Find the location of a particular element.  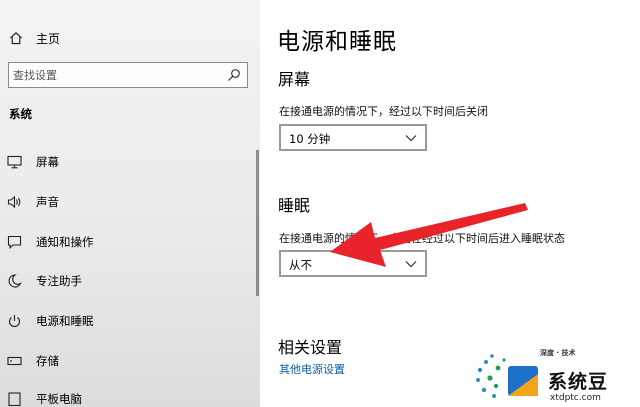

watermark-url: xtdptc.com is located at coordinates (575, 398).